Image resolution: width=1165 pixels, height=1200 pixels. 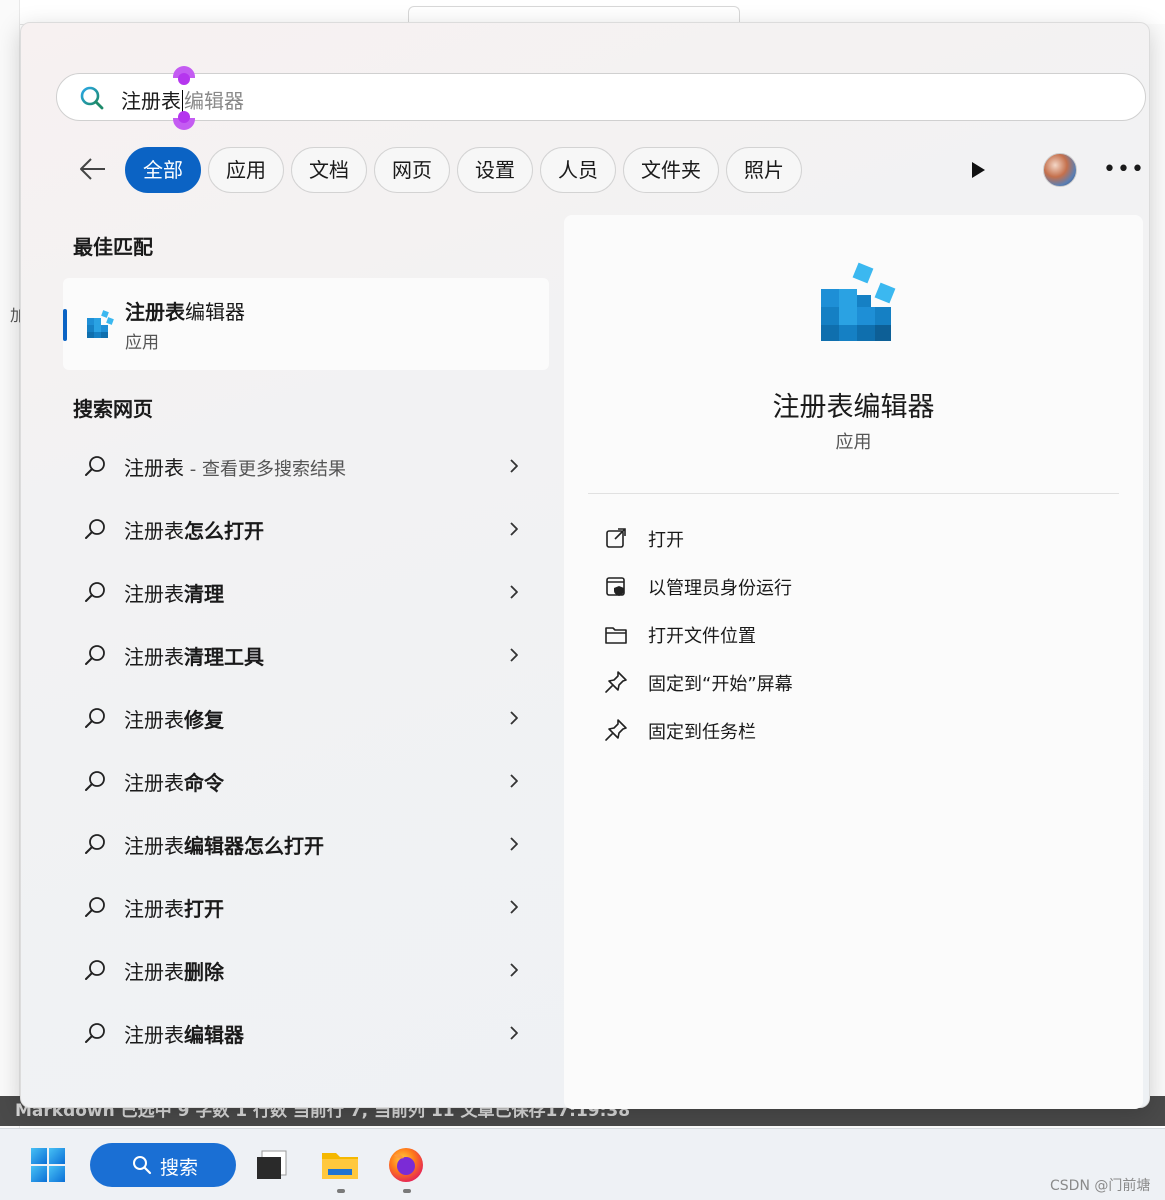 What do you see at coordinates (142, 343) in the screenshot?
I see `best-match-type: 应用` at bounding box center [142, 343].